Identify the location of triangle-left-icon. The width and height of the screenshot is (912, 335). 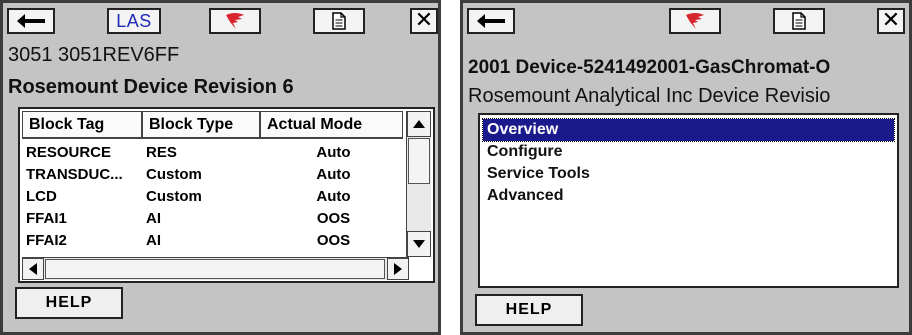
(33, 269).